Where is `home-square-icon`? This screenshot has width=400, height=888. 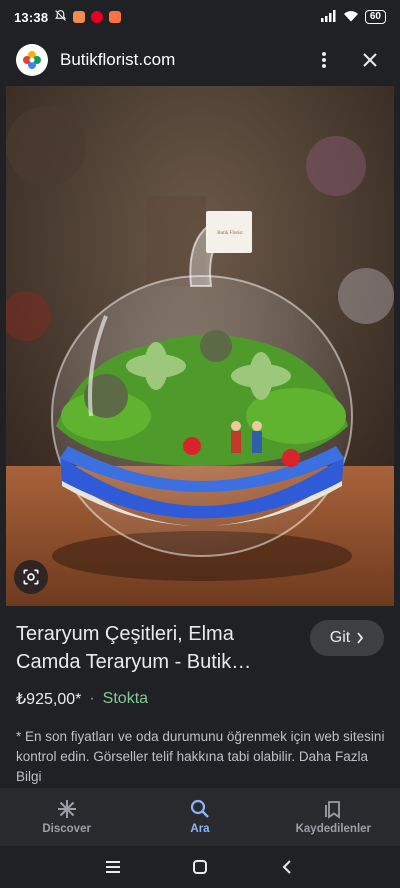
home-square-icon is located at coordinates (199, 867).